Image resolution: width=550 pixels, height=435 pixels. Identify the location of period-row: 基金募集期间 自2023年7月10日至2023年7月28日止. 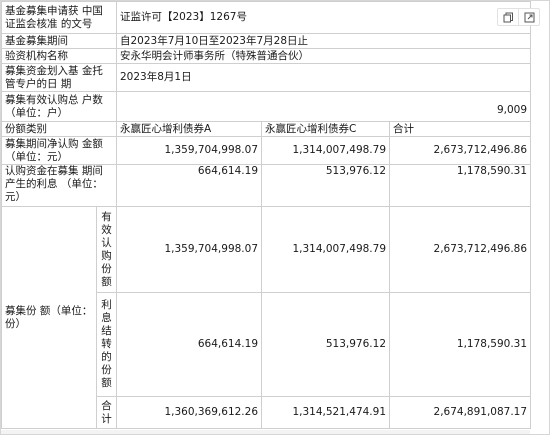
(266, 41).